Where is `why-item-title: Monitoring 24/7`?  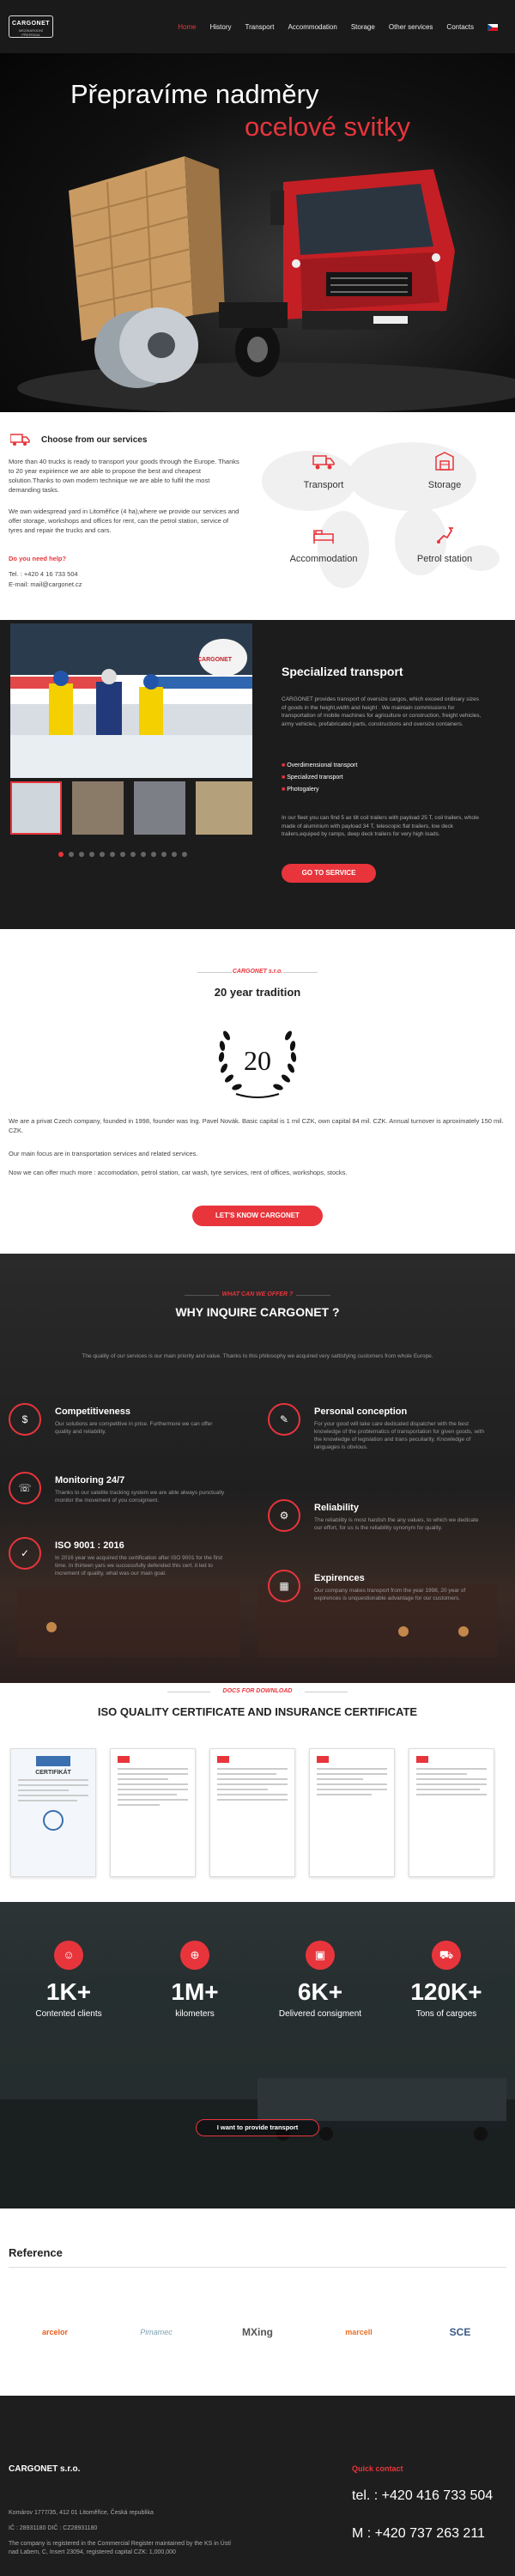 why-item-title: Monitoring 24/7 is located at coordinates (90, 1480).